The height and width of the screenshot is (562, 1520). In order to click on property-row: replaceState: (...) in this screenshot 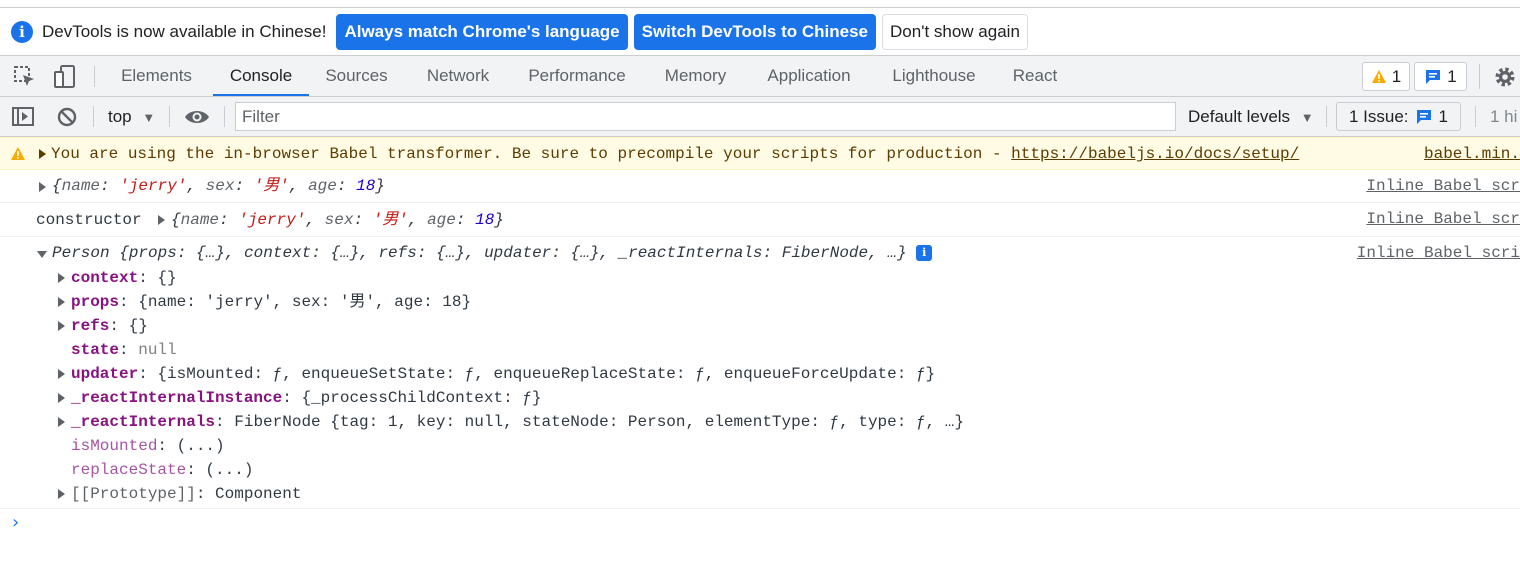, I will do `click(162, 470)`.